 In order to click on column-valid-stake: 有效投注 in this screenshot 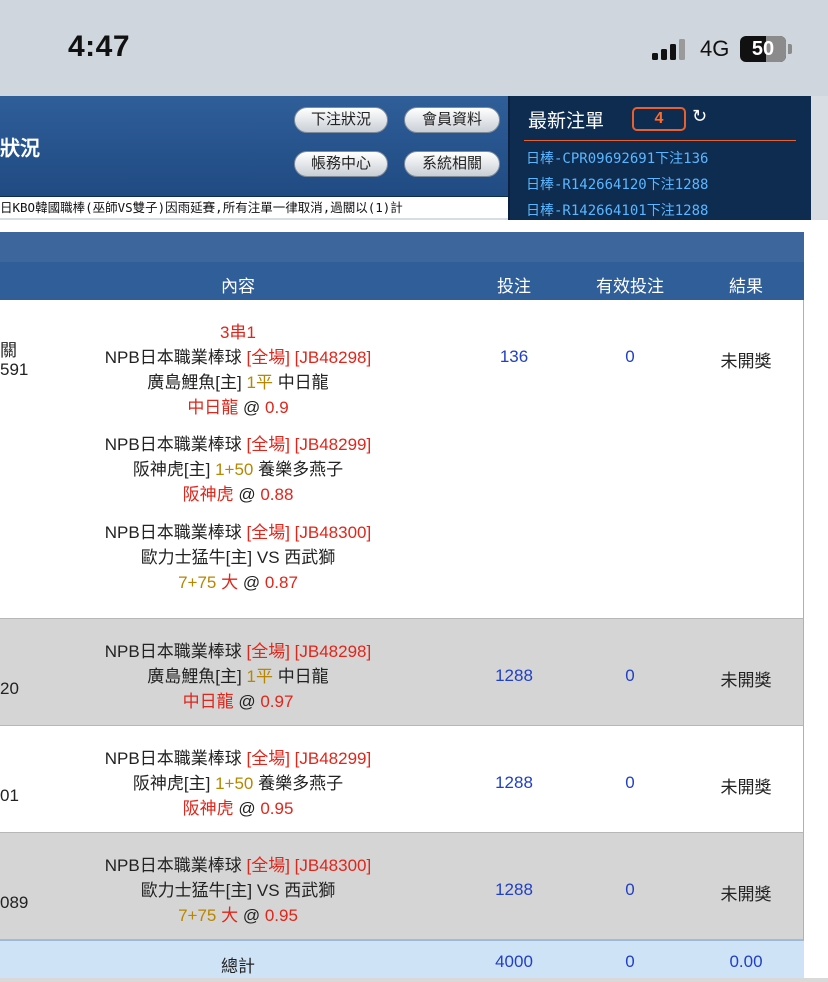, I will do `click(630, 286)`.